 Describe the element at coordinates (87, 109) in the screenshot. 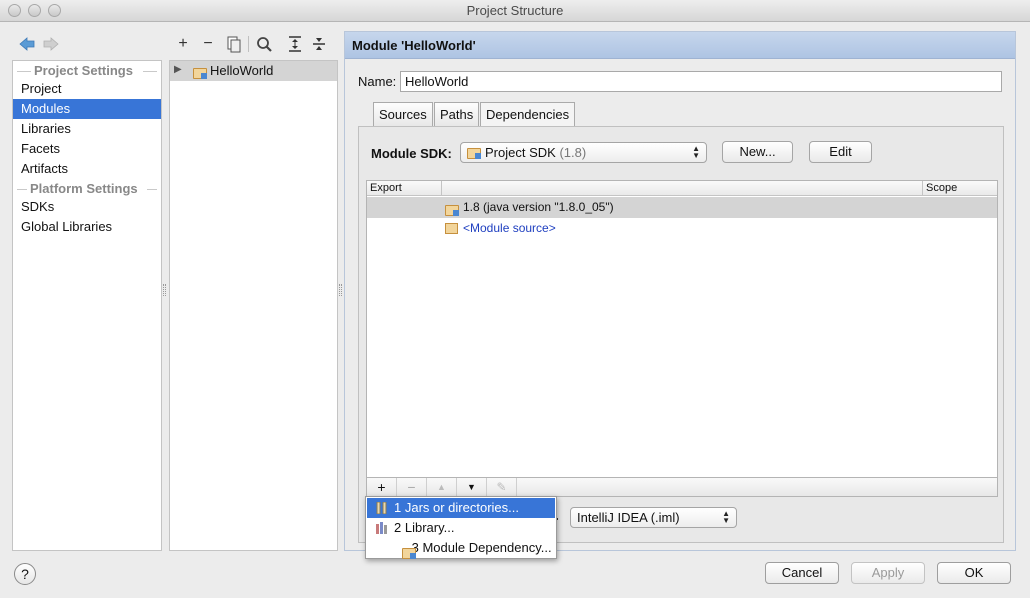

I see `nav-item-modules: Modules` at that location.